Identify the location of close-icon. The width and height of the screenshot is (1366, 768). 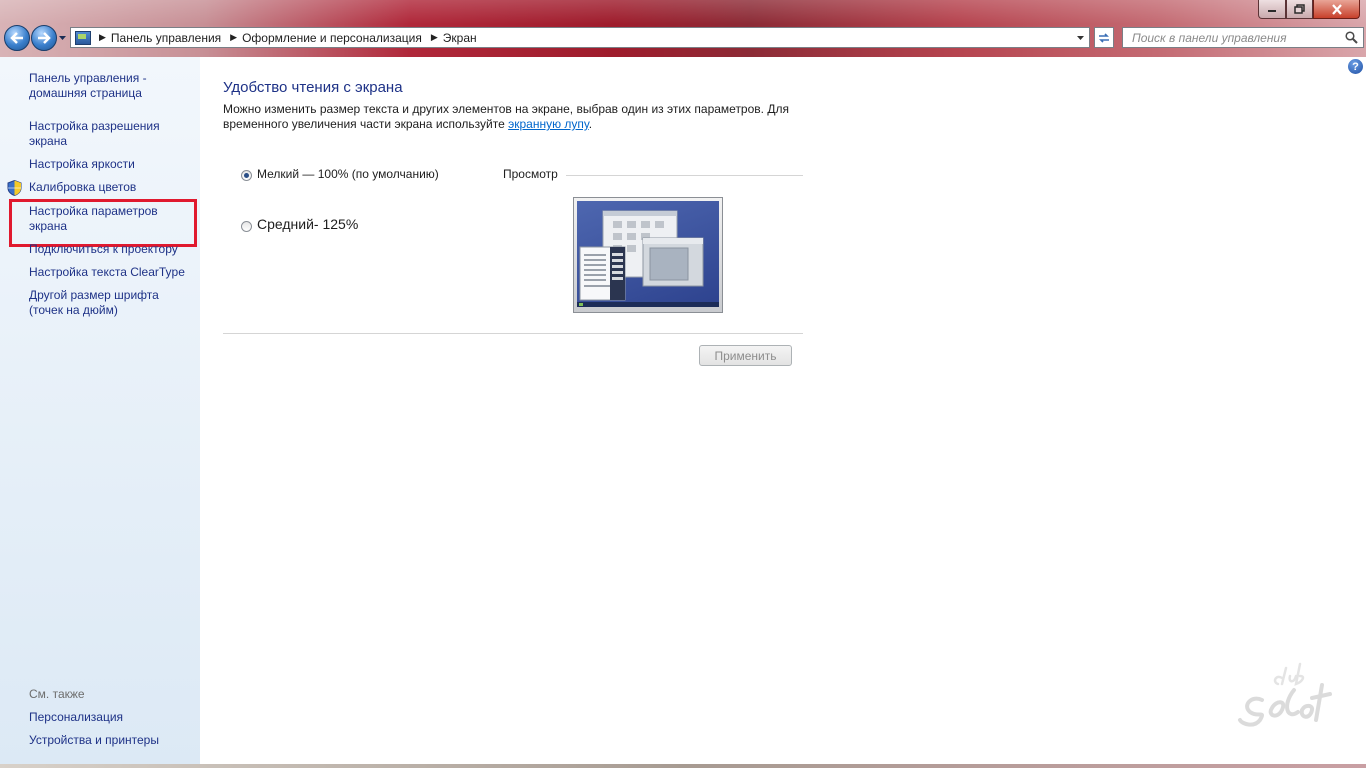
(1336, 9).